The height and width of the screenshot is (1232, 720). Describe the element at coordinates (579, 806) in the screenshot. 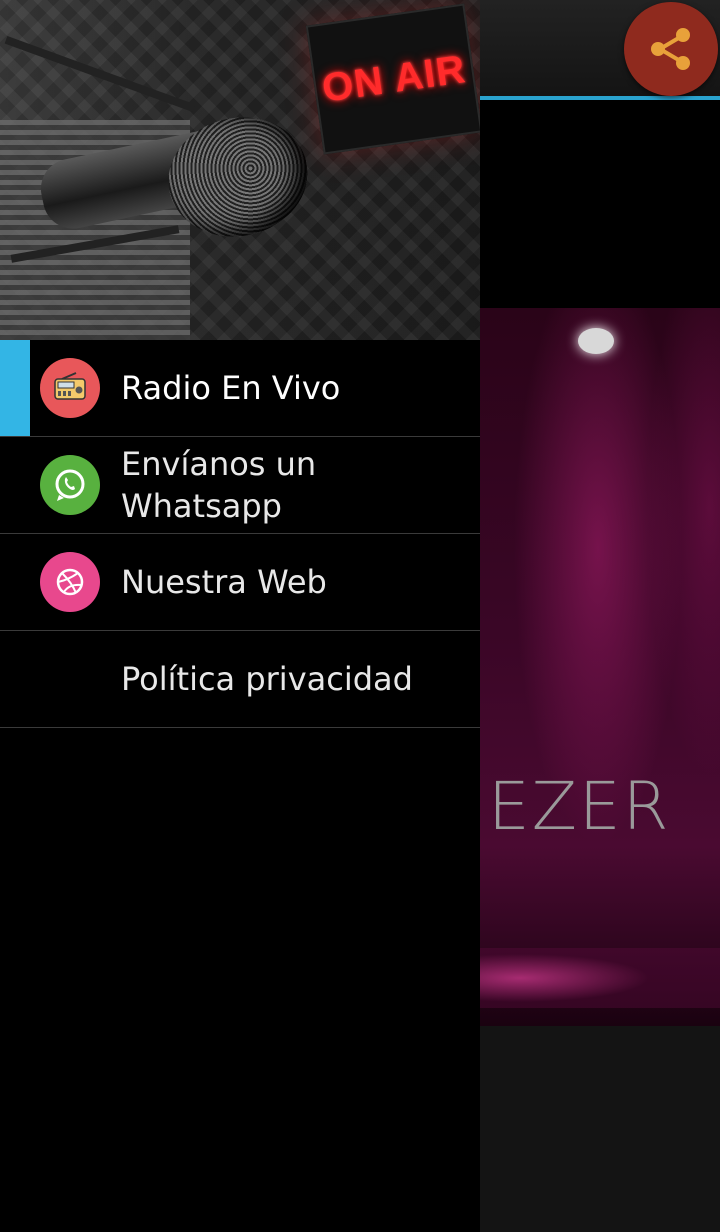

I see `banner-text: EZER` at that location.